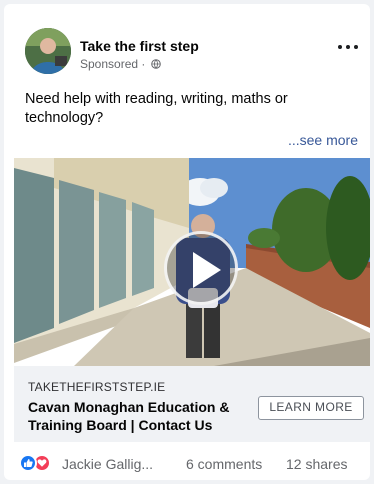 The width and height of the screenshot is (374, 484). Describe the element at coordinates (114, 64) in the screenshot. I see `sponsored-text: Sponsored ·` at that location.